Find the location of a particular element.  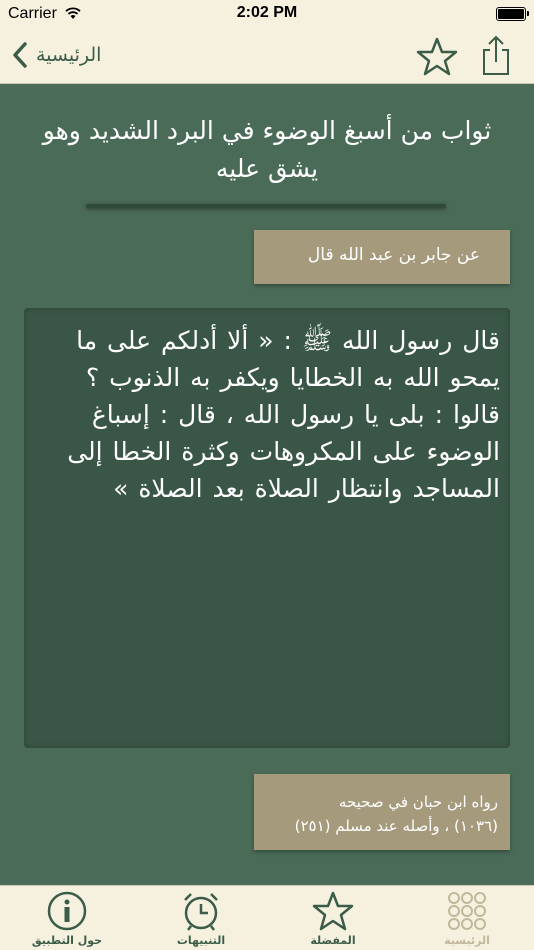

tab-about-label: حول التطبيق is located at coordinates (67, 940).